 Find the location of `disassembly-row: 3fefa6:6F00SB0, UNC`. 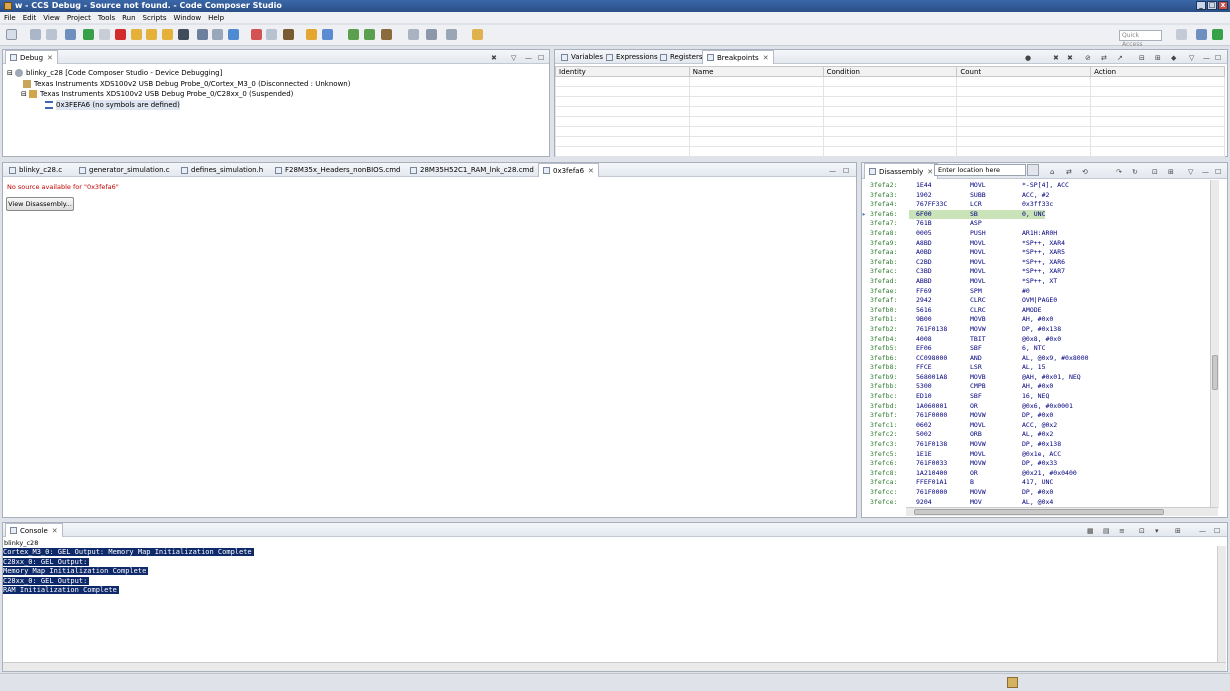

disassembly-row: 3fefa6:6F00SB0, UNC is located at coordinates (1035, 214).